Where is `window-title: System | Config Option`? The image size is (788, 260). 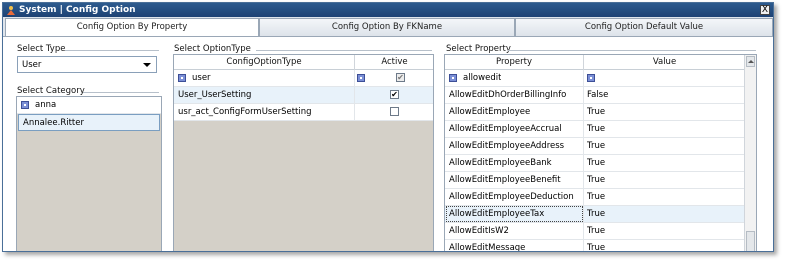 window-title: System | Config Option is located at coordinates (77, 10).